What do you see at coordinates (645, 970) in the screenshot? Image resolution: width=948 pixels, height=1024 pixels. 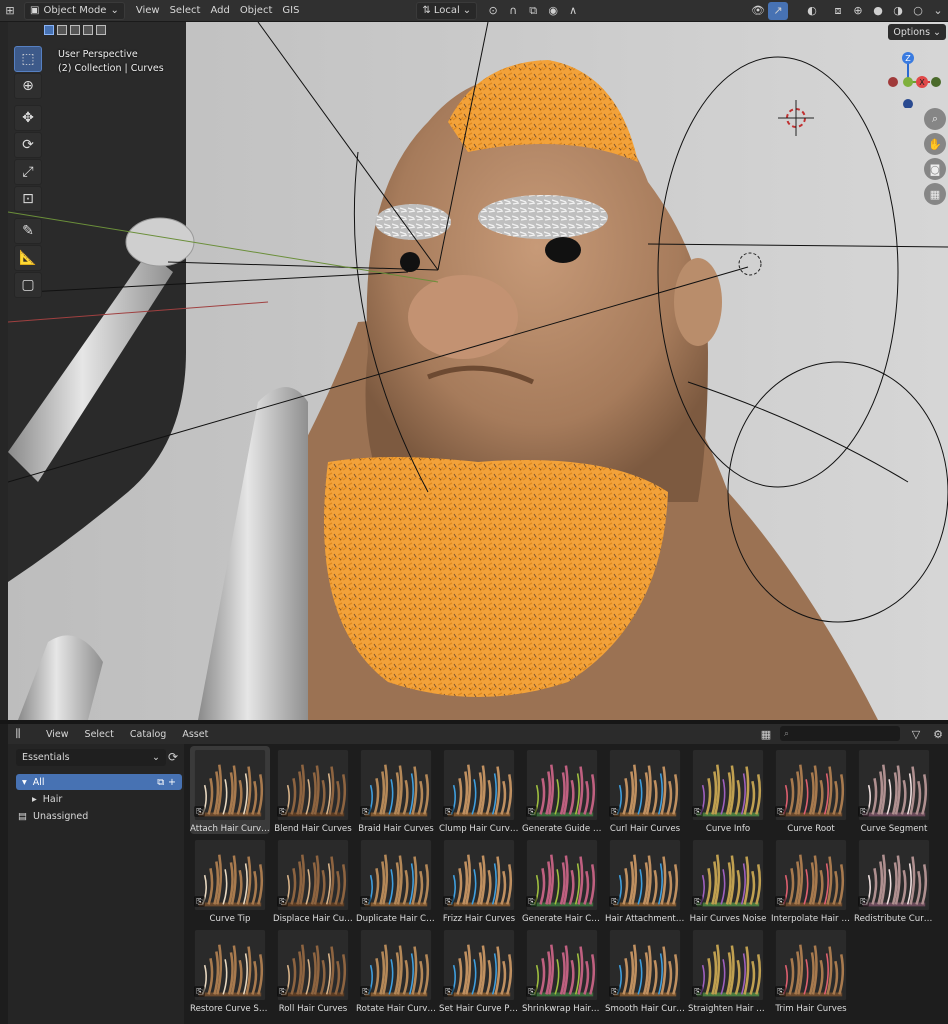 I see `asset-tile: ⎘ Smooth Hair Curves` at bounding box center [645, 970].